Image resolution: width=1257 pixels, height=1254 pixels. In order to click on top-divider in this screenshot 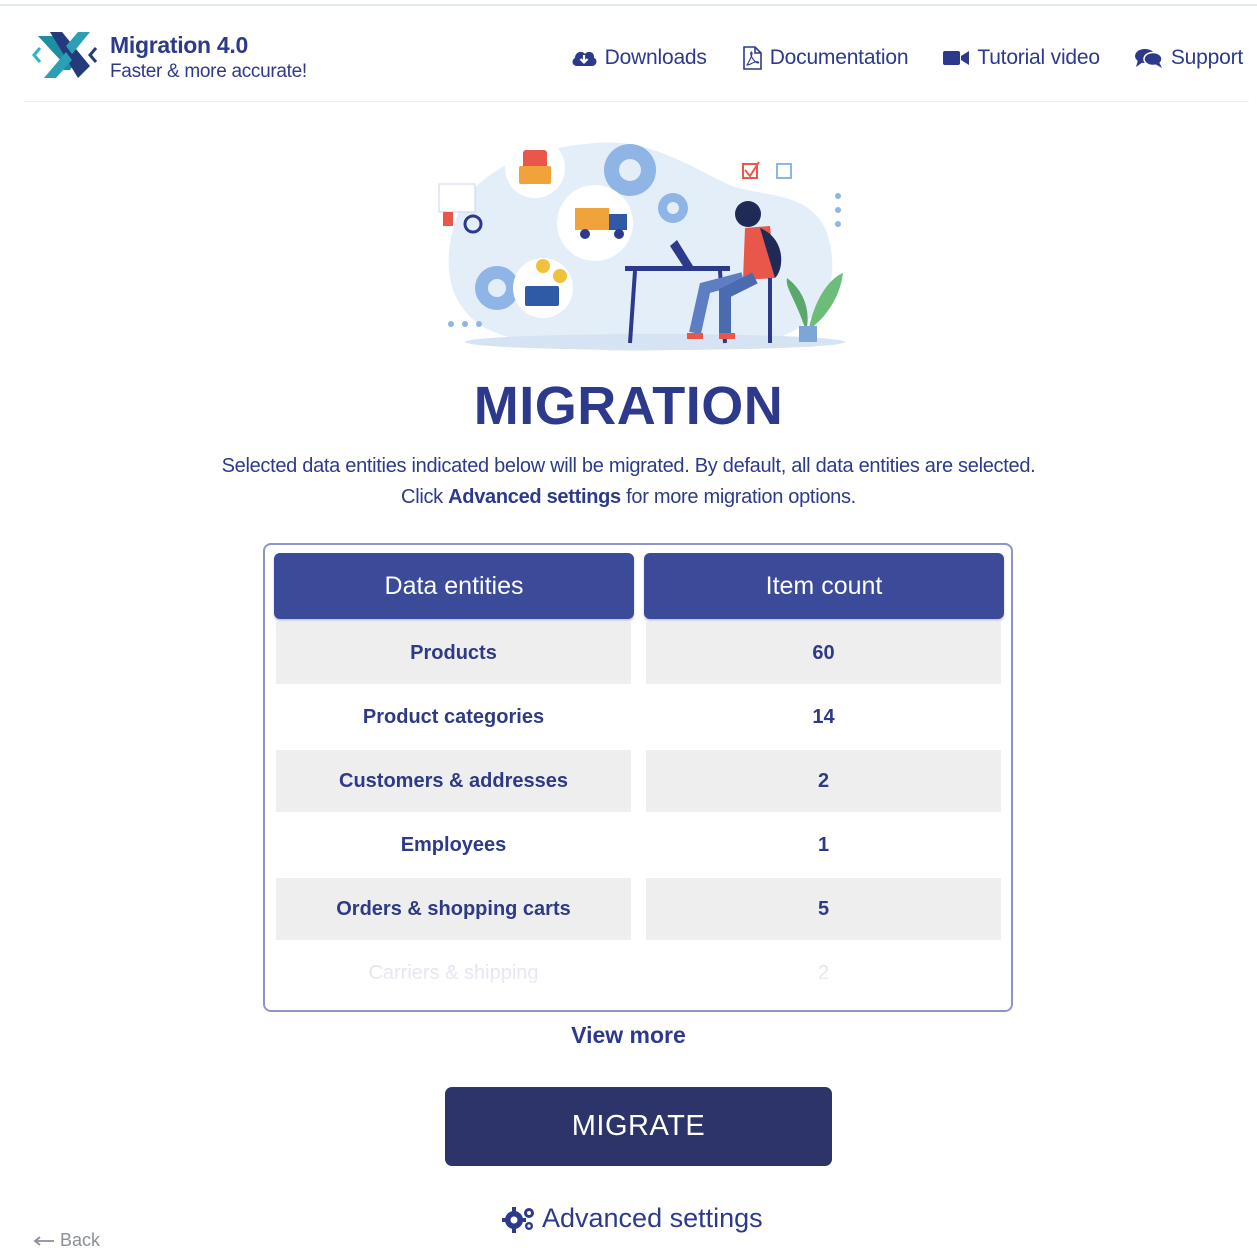, I will do `click(628, 5)`.